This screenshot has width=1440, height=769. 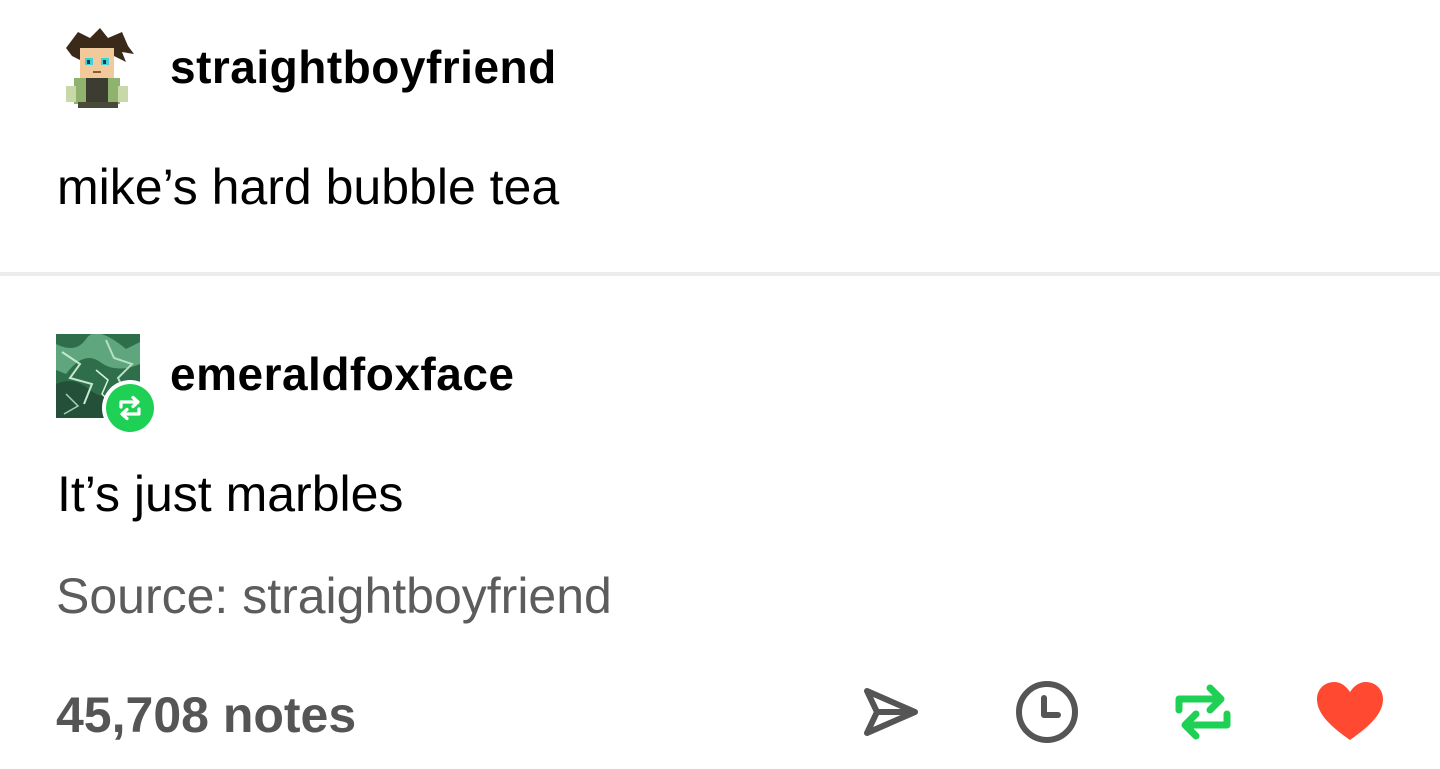 I want to click on reblog-button, so click(x=1203, y=712).